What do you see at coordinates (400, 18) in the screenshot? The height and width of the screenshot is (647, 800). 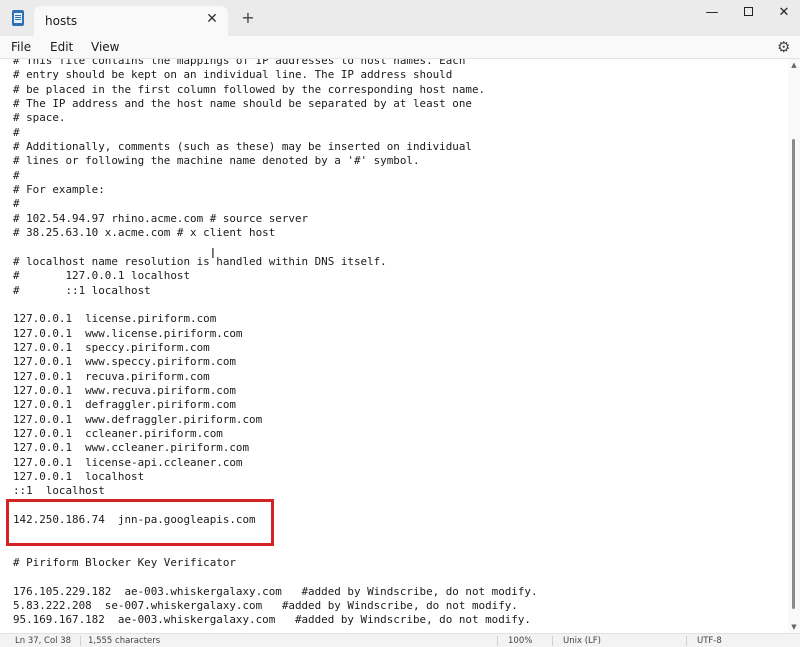 I see `title-bar: hosts ✕ + — ✕` at bounding box center [400, 18].